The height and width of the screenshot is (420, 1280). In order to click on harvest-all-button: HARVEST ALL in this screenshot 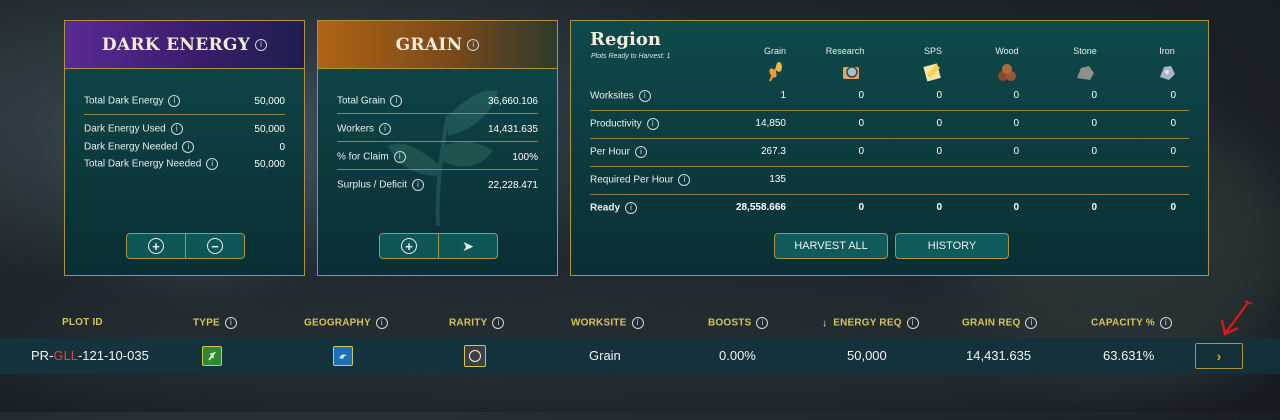, I will do `click(831, 246)`.